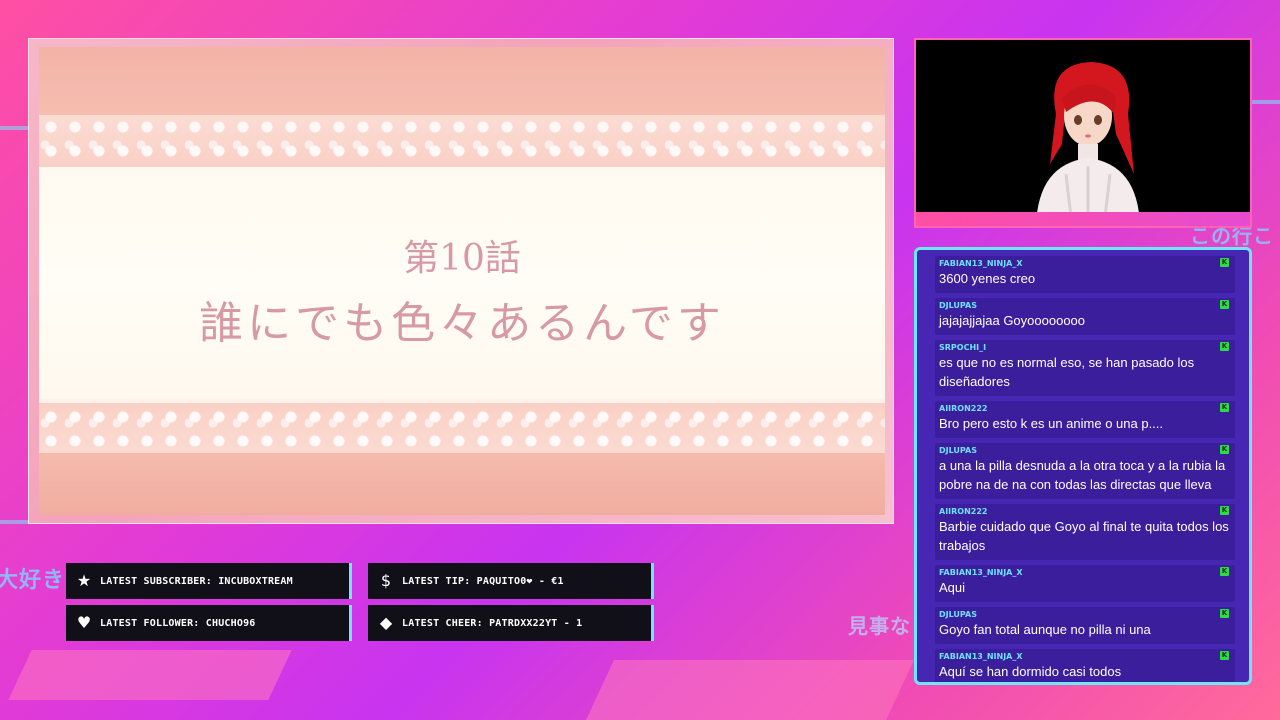 This screenshot has height=720, width=1280. What do you see at coordinates (1045, 629) in the screenshot?
I see `chat-text: Goyo fan total aunque no pilla ni una` at bounding box center [1045, 629].